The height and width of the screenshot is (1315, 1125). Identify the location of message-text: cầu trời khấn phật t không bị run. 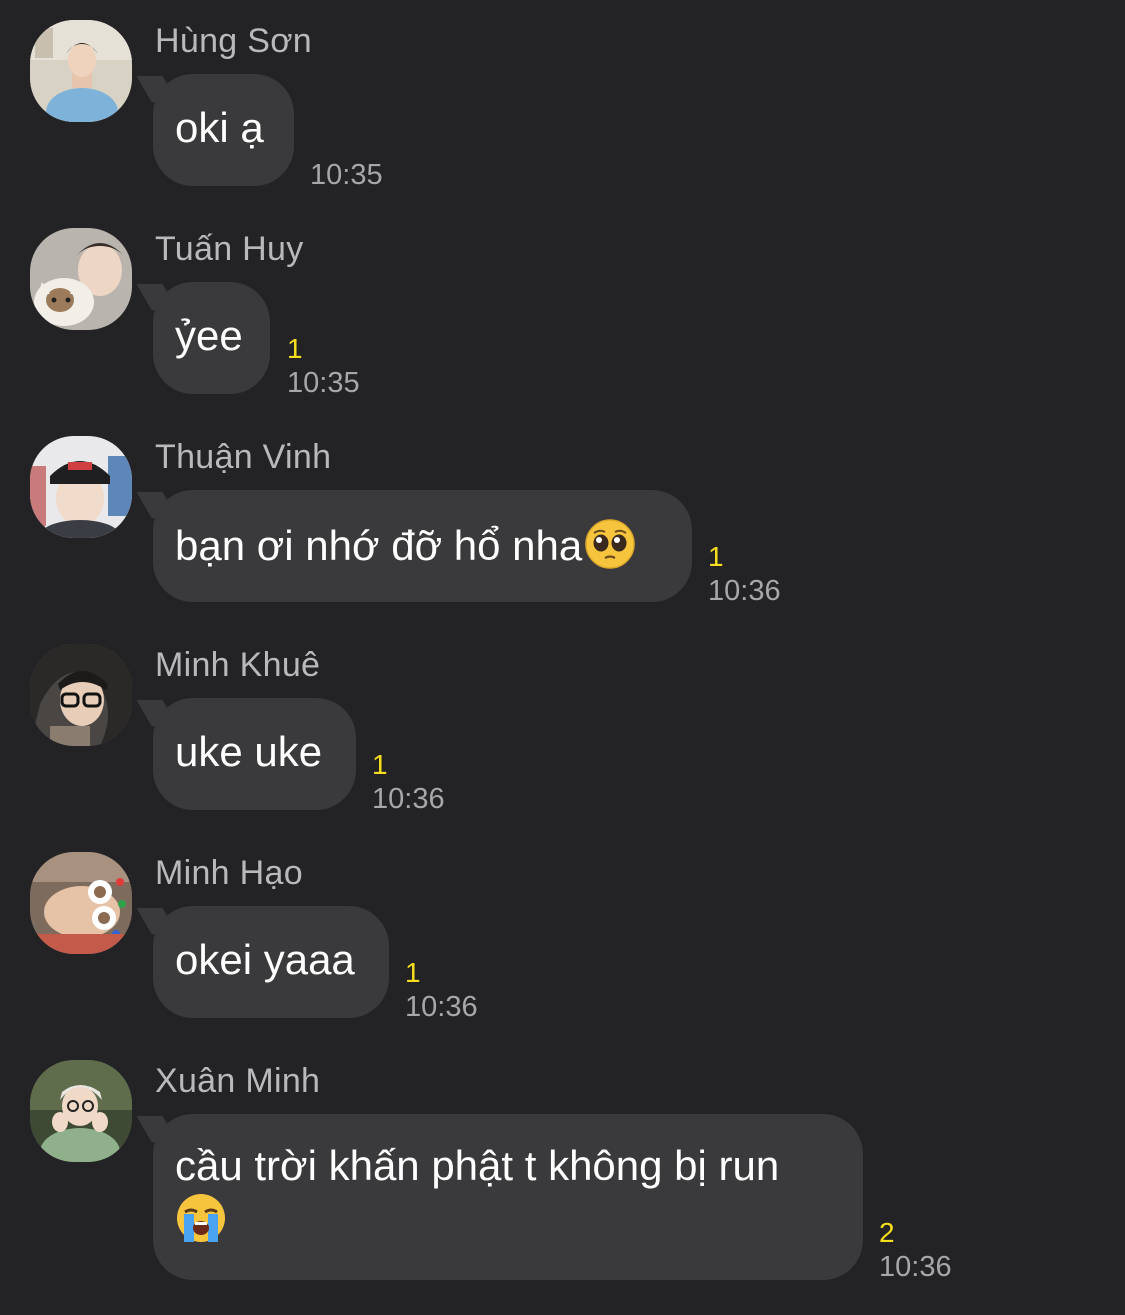
(477, 1165).